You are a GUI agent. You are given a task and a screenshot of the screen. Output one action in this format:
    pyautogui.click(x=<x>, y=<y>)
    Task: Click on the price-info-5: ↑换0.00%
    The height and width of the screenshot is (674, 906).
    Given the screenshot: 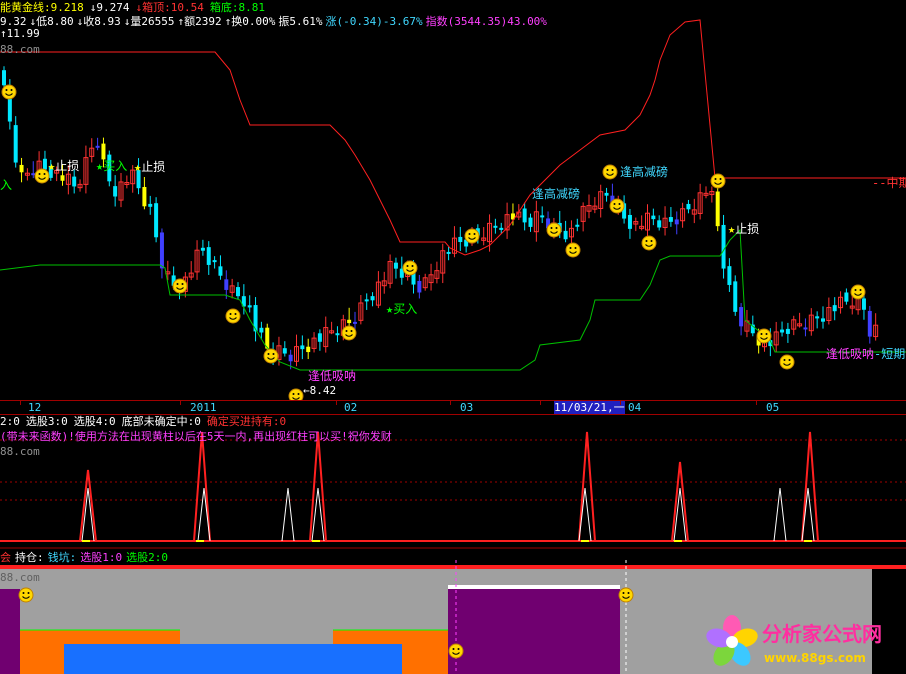 What is the action you would take?
    pyautogui.click(x=250, y=21)
    